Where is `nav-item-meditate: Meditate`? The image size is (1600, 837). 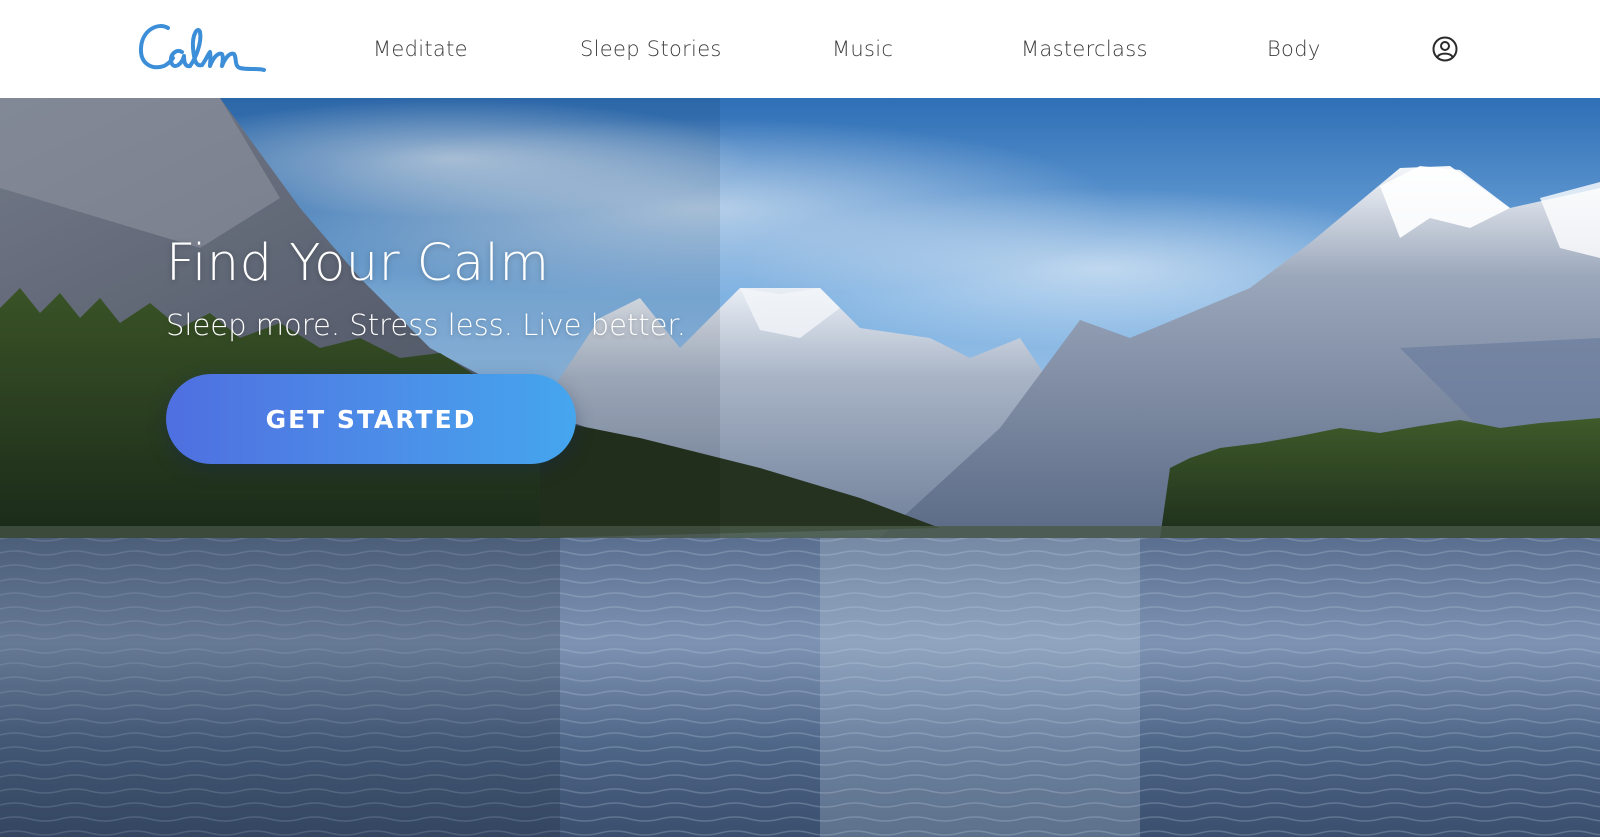
nav-item-meditate: Meditate is located at coordinates (420, 49).